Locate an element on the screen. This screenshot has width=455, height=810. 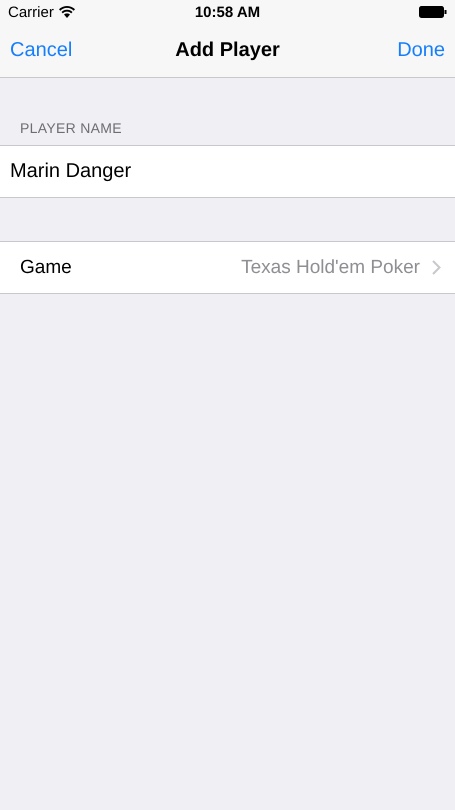
name-field: Marin Danger is located at coordinates (227, 171).